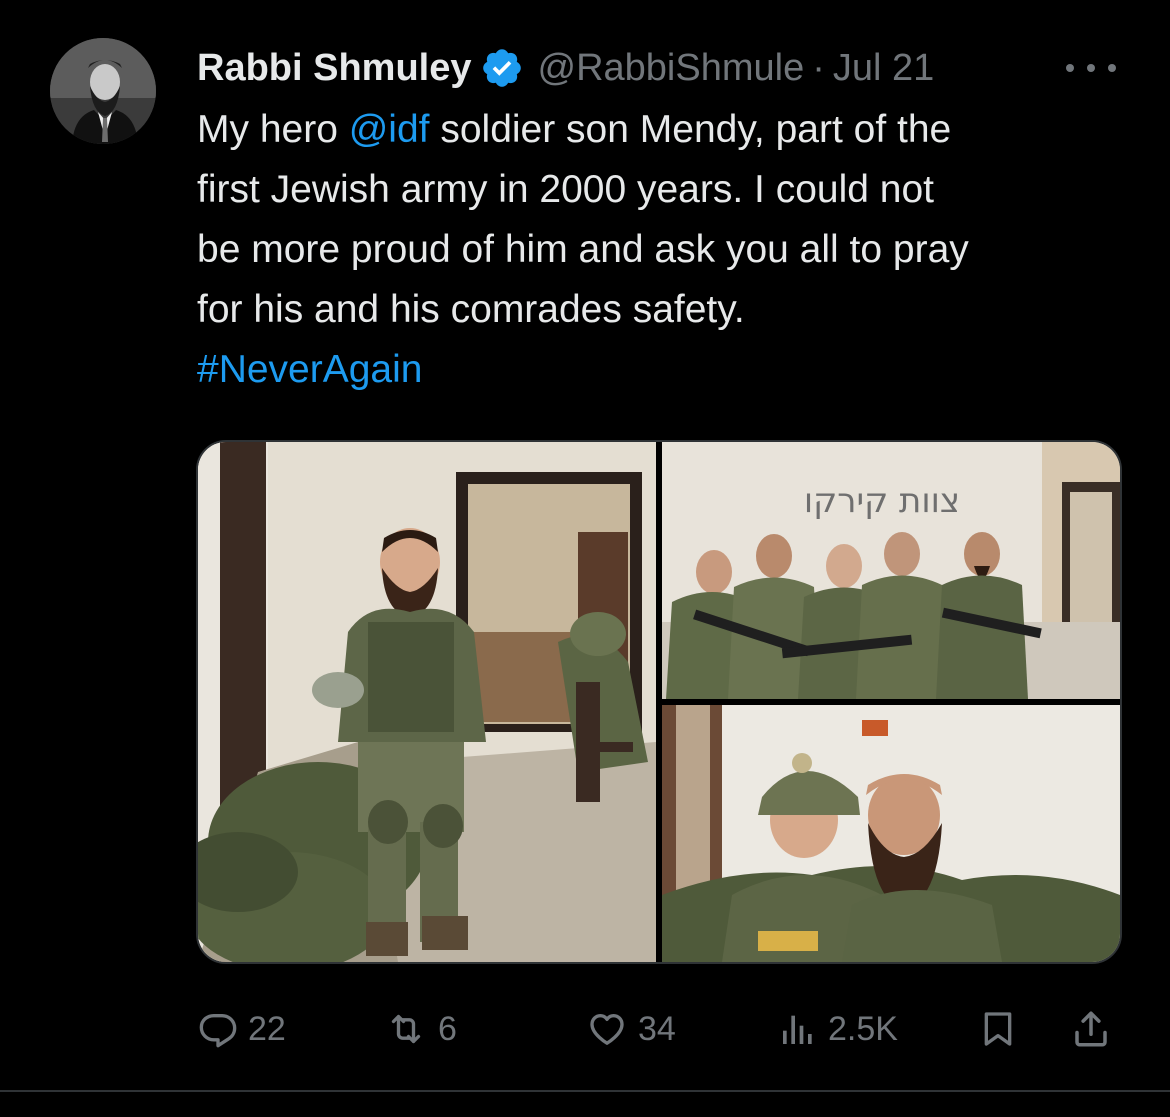 This screenshot has height=1117, width=1170. I want to click on repost-button: 6, so click(420, 1029).